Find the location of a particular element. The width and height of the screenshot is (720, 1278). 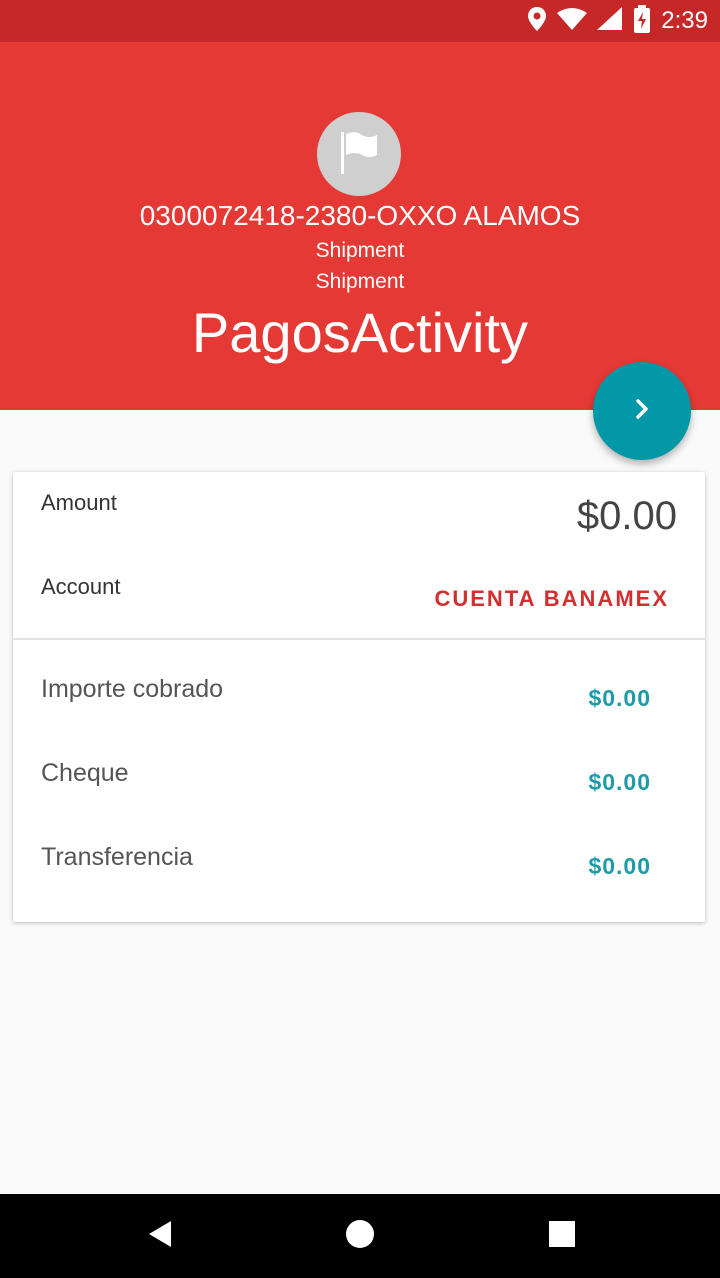

cheque-label: Cheque is located at coordinates (85, 773).